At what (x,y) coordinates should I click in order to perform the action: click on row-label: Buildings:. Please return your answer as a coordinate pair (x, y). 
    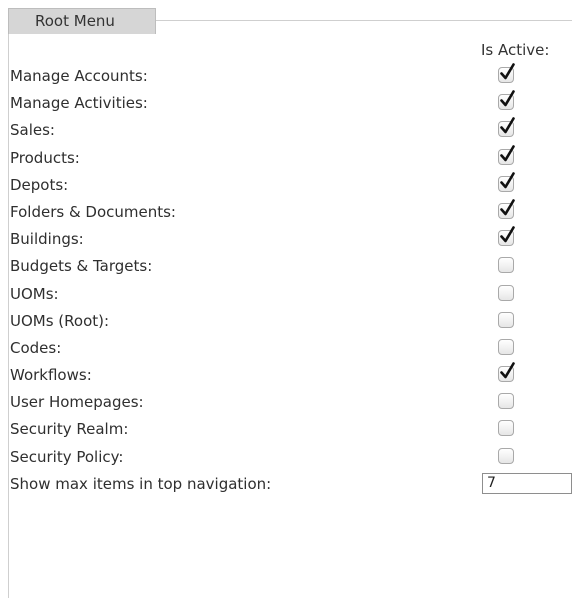
    Looking at the image, I should click on (47, 239).